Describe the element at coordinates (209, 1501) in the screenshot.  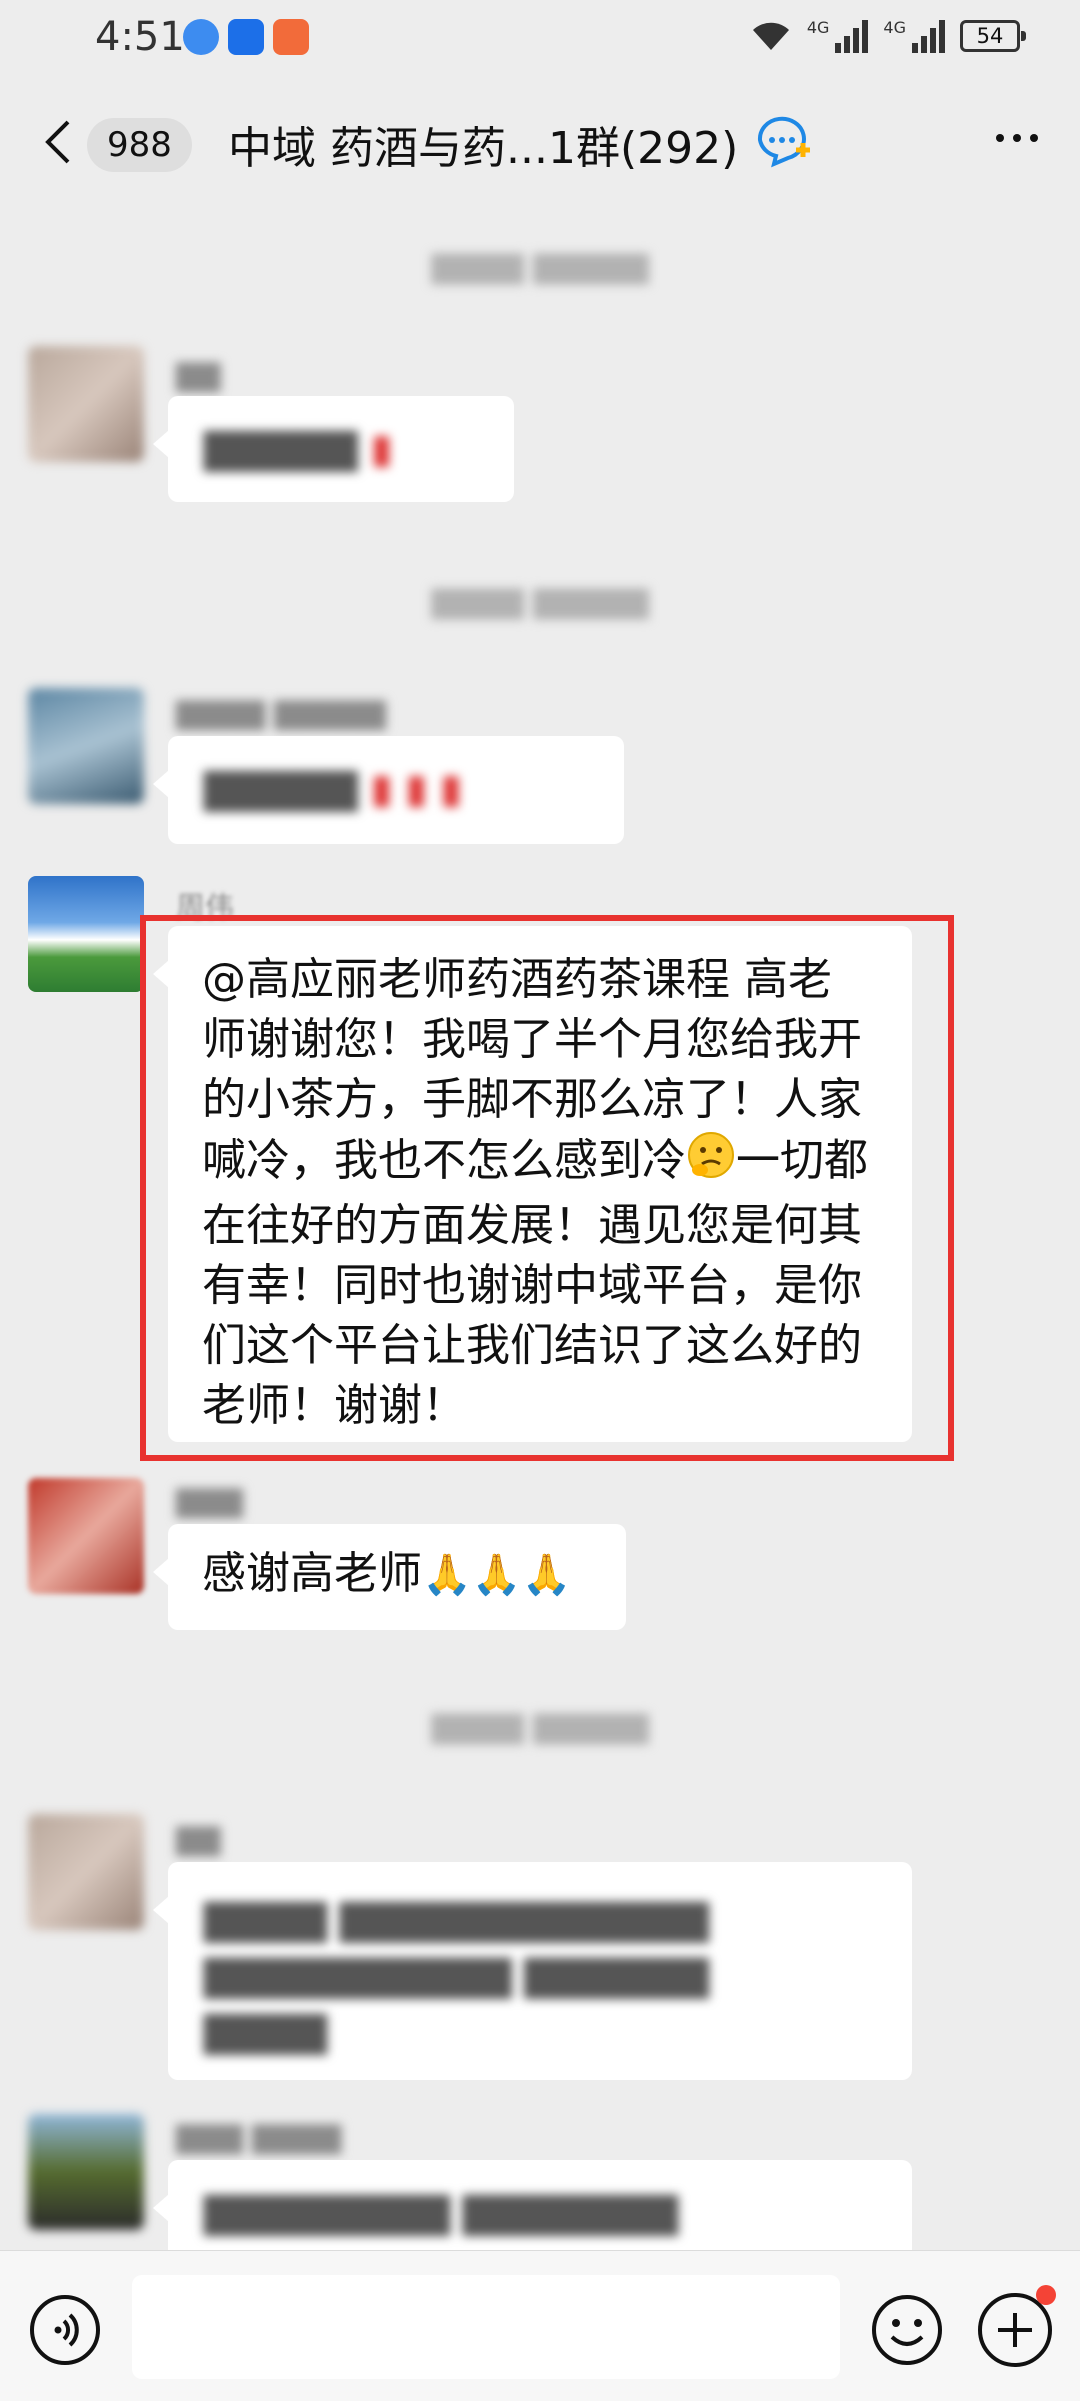
I see `sender-name: ▇▇▇` at that location.